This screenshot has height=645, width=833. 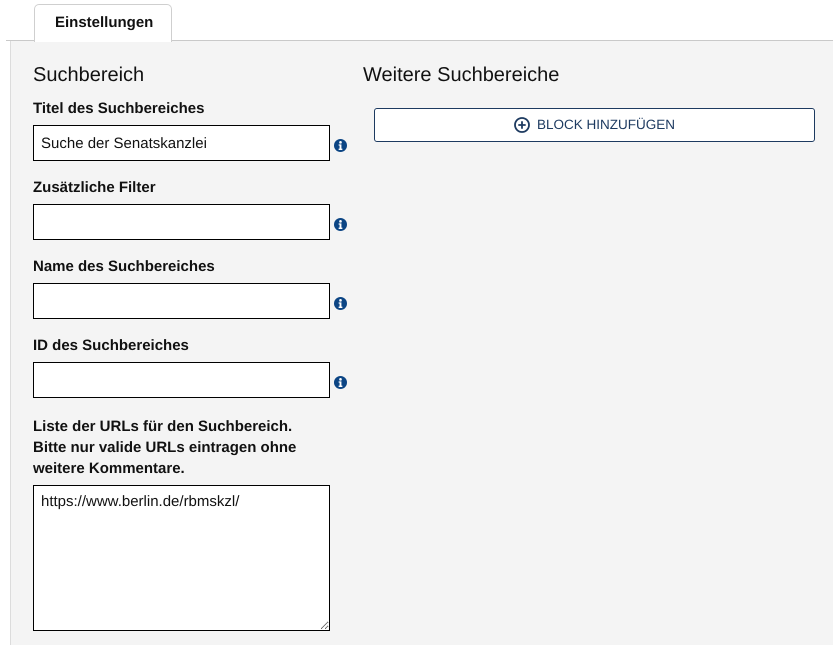 What do you see at coordinates (103, 23) in the screenshot?
I see `settings-tab: Einstellungen` at bounding box center [103, 23].